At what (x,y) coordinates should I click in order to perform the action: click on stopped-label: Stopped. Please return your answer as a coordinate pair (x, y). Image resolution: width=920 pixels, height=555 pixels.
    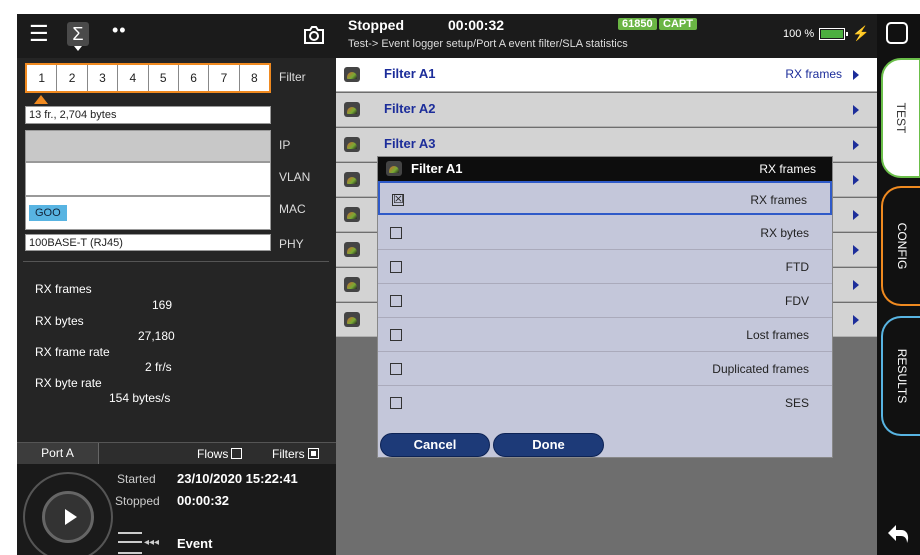
    Looking at the image, I should click on (137, 501).